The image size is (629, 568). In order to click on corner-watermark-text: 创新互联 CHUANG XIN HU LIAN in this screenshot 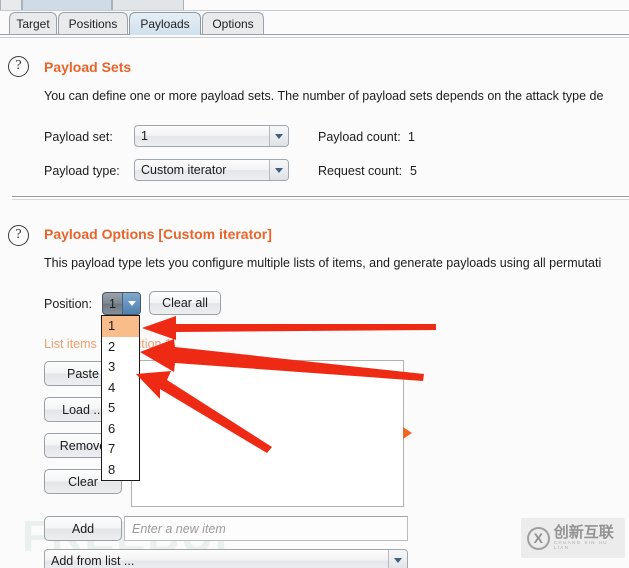, I will do `click(589, 537)`.